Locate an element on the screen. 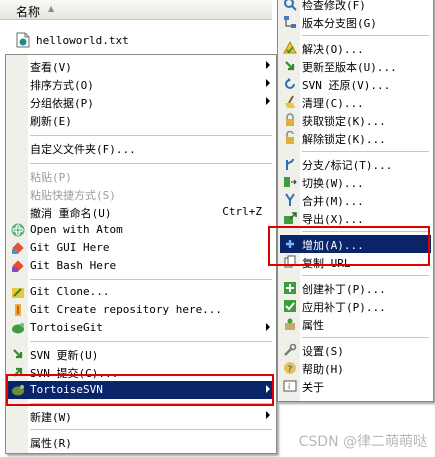 Image resolution: width=435 pixels, height=457 pixels. update-to-revision-icon is located at coordinates (290, 66).